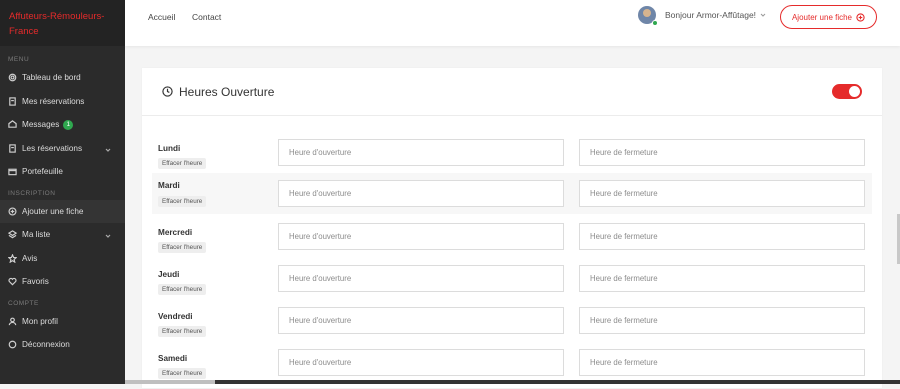  What do you see at coordinates (19, 59) in the screenshot?
I see `section-menu: MENU` at bounding box center [19, 59].